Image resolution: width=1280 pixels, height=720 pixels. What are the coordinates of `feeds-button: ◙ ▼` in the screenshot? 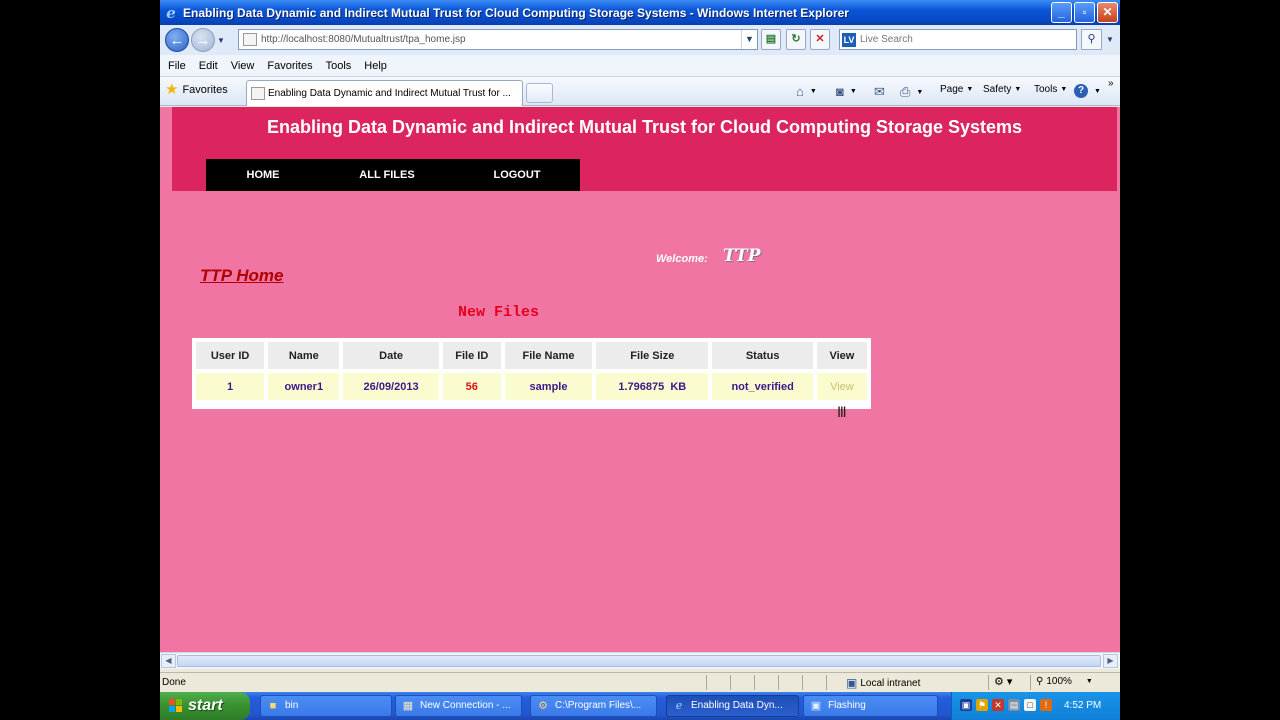 It's located at (846, 91).